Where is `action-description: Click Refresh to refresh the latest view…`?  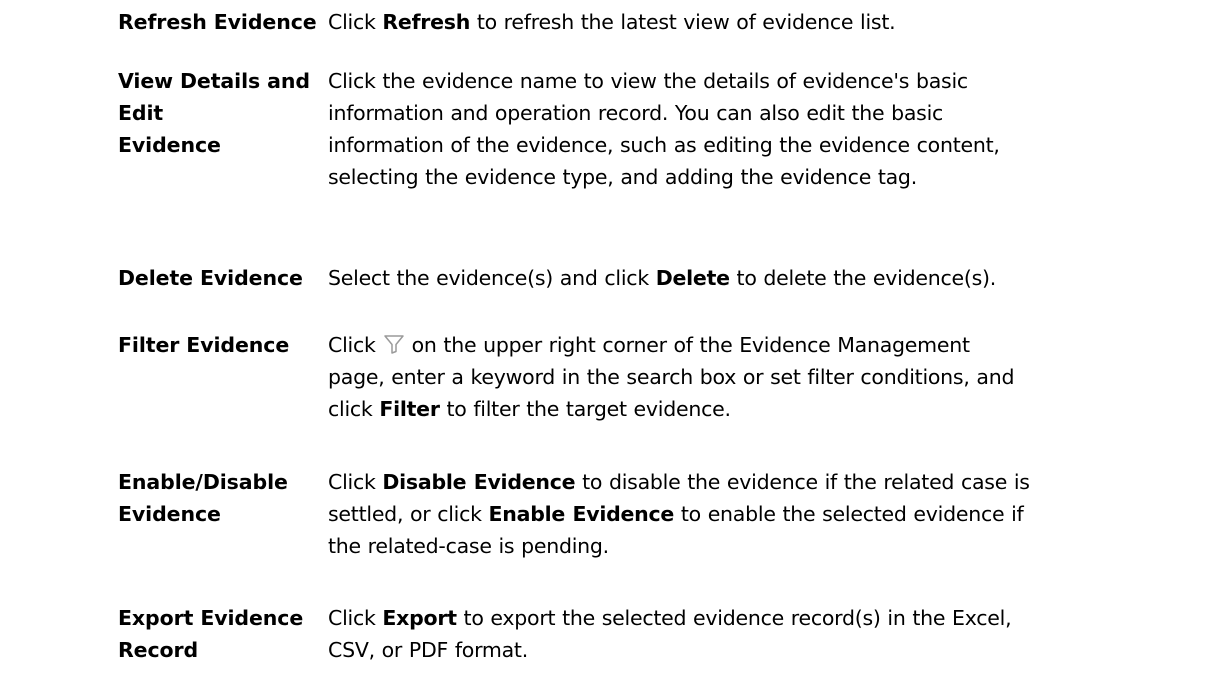
action-description: Click Refresh to refresh the latest view… is located at coordinates (612, 22).